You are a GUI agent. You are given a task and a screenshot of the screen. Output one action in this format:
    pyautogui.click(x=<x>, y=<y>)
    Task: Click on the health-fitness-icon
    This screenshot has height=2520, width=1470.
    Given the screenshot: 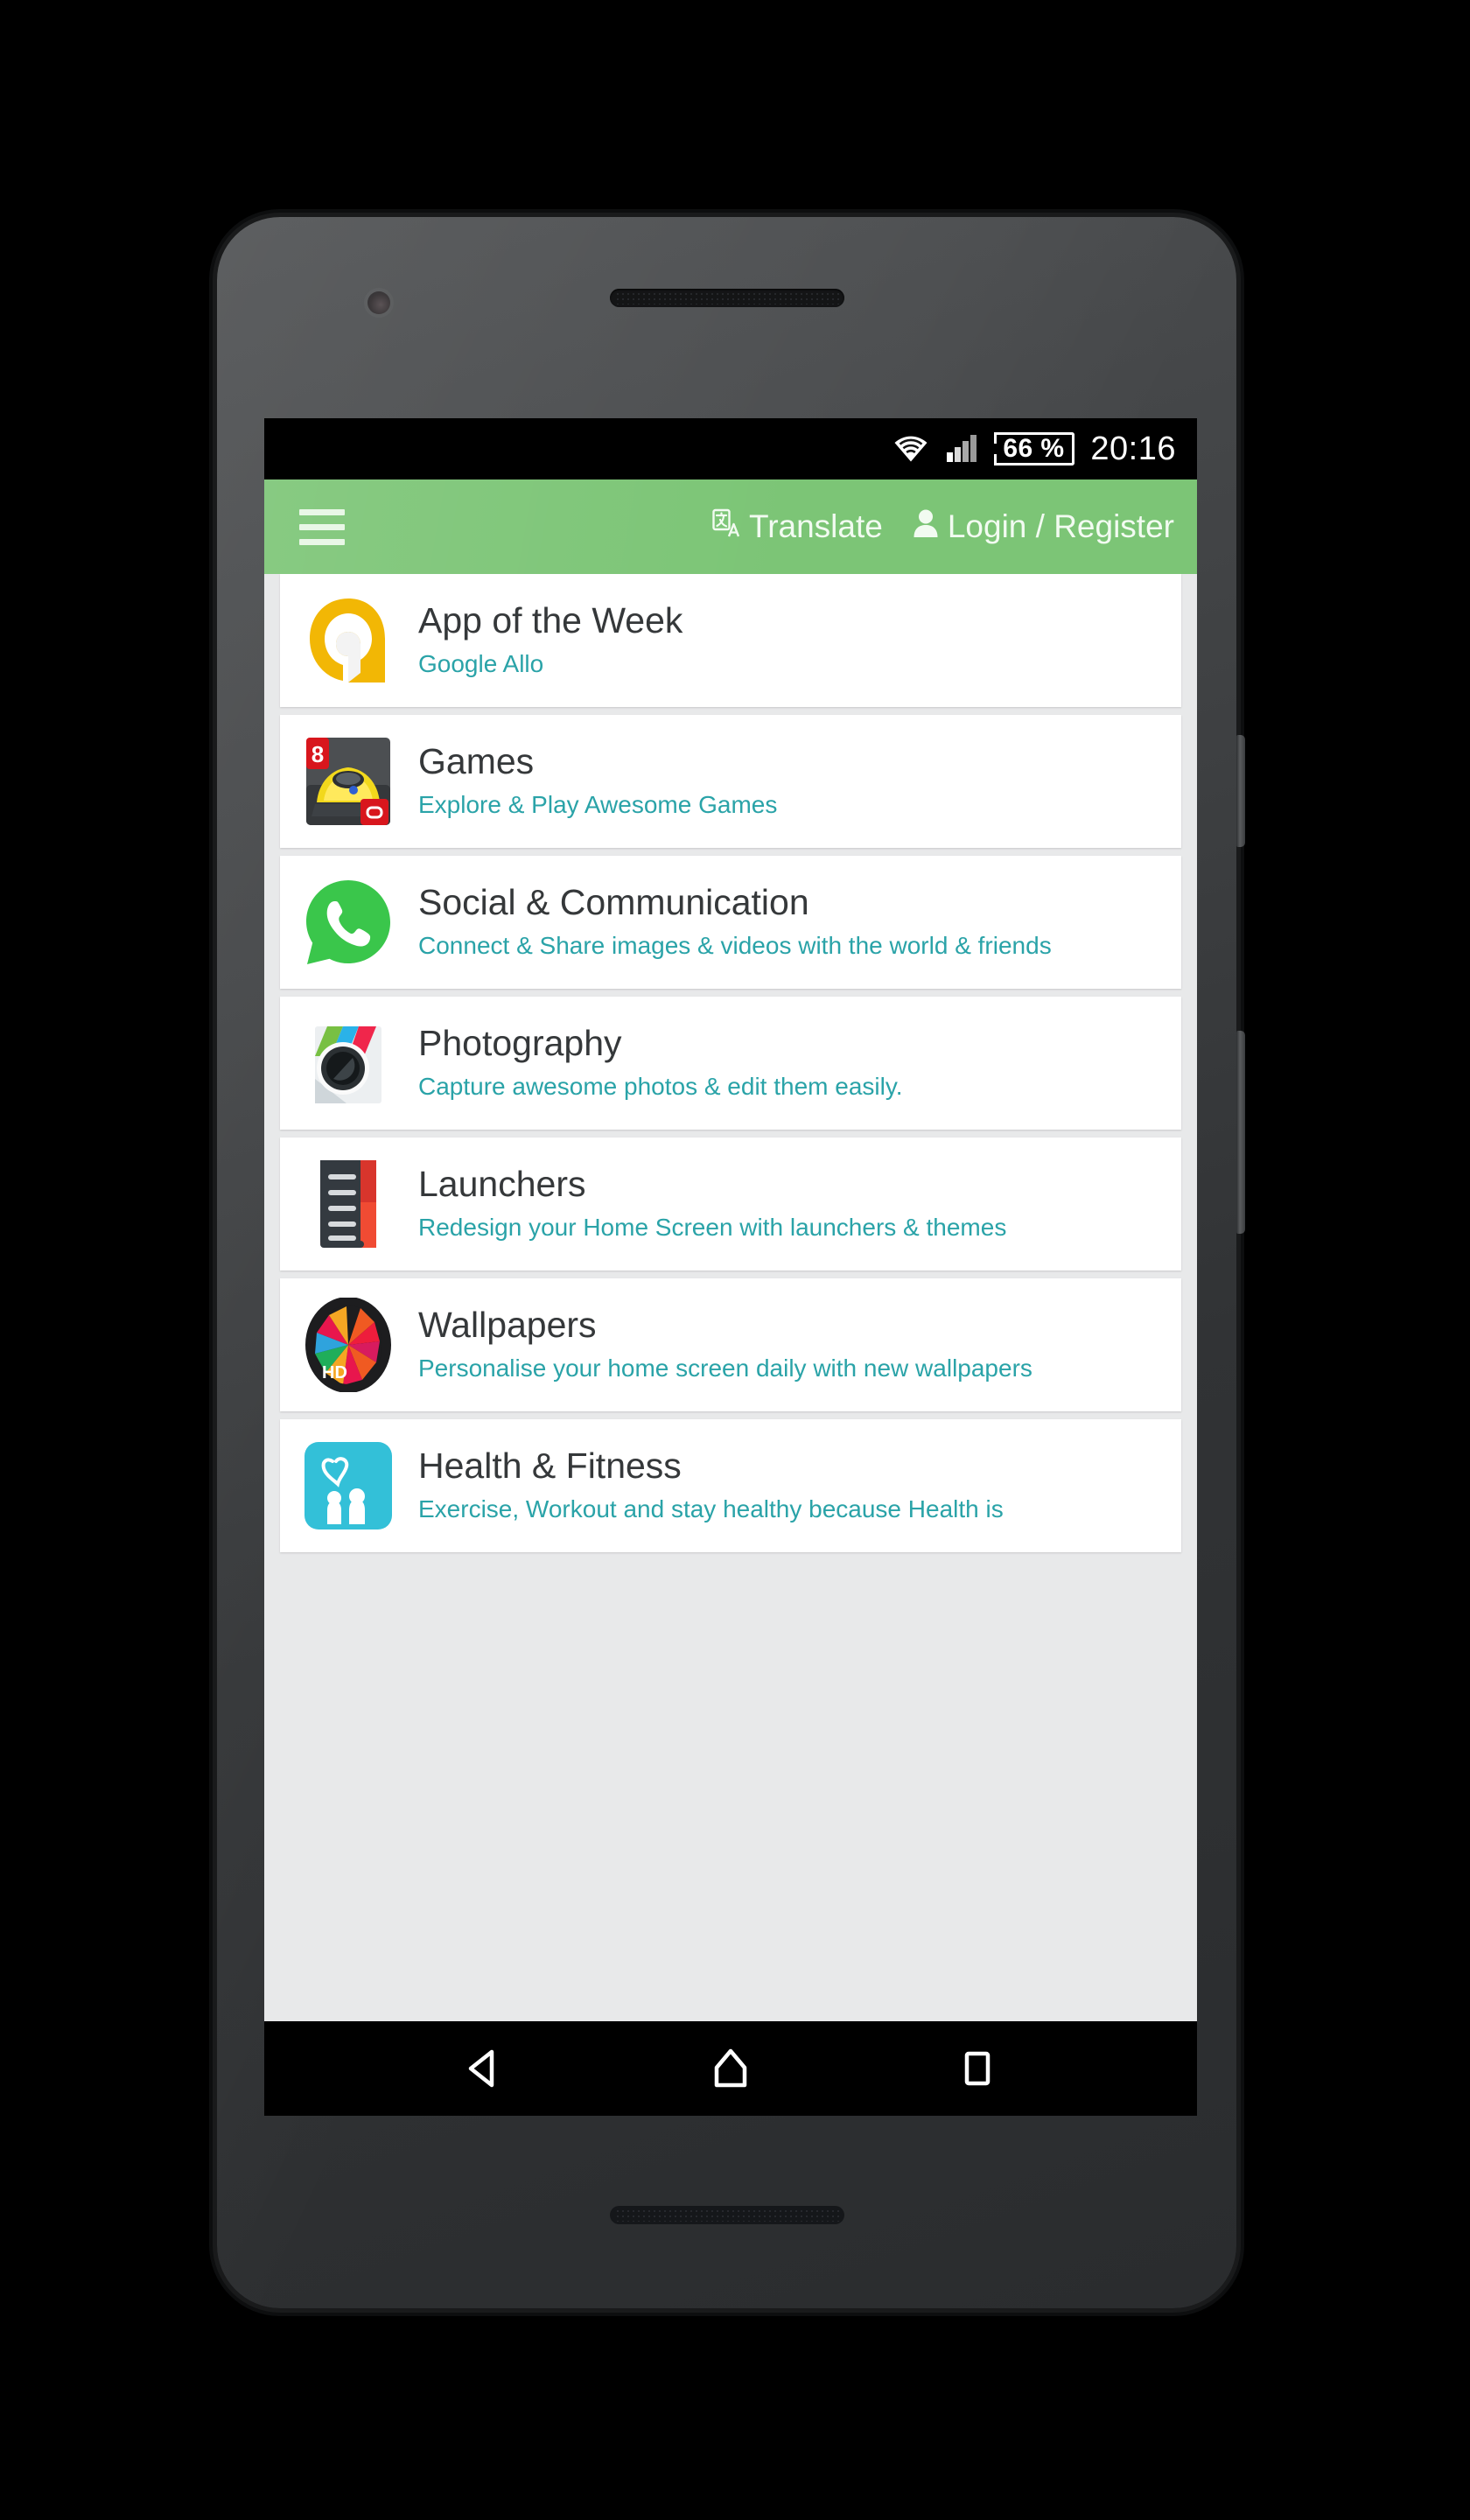 What is the action you would take?
    pyautogui.click(x=348, y=1485)
    